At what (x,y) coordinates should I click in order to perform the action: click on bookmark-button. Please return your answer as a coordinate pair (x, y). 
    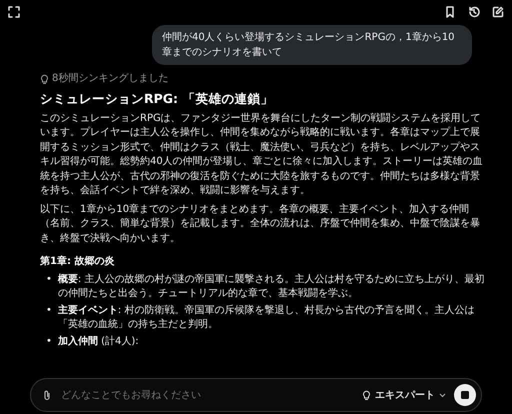
    Looking at the image, I should click on (450, 12).